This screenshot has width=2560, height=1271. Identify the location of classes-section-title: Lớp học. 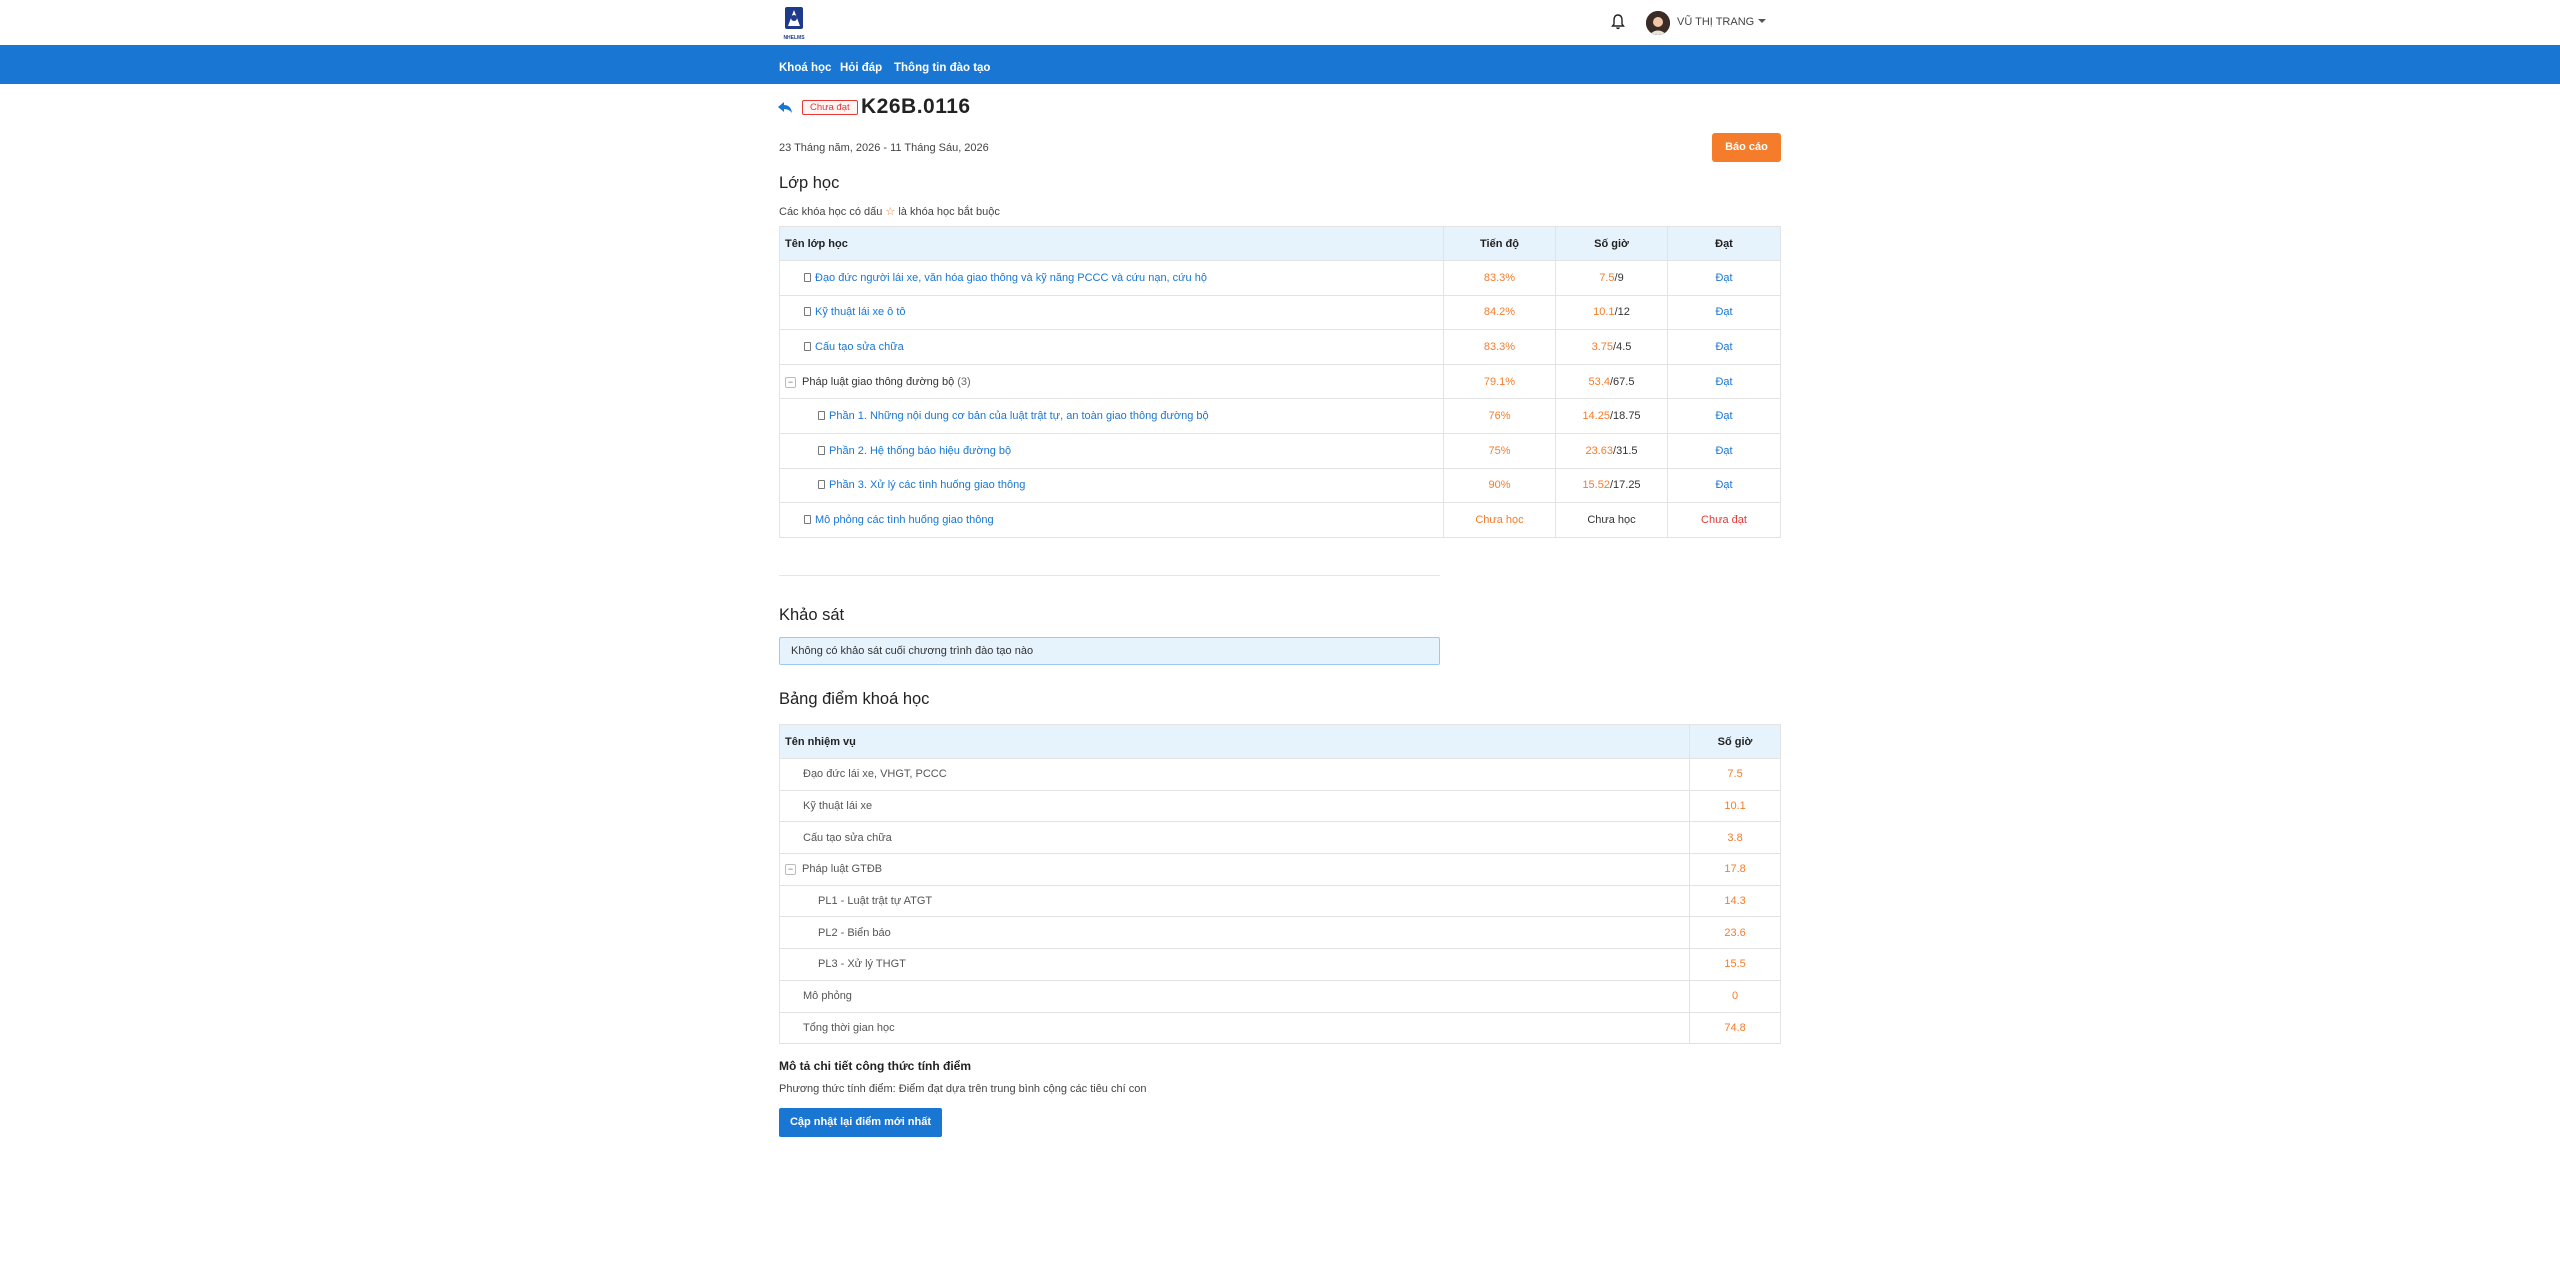
(809, 183).